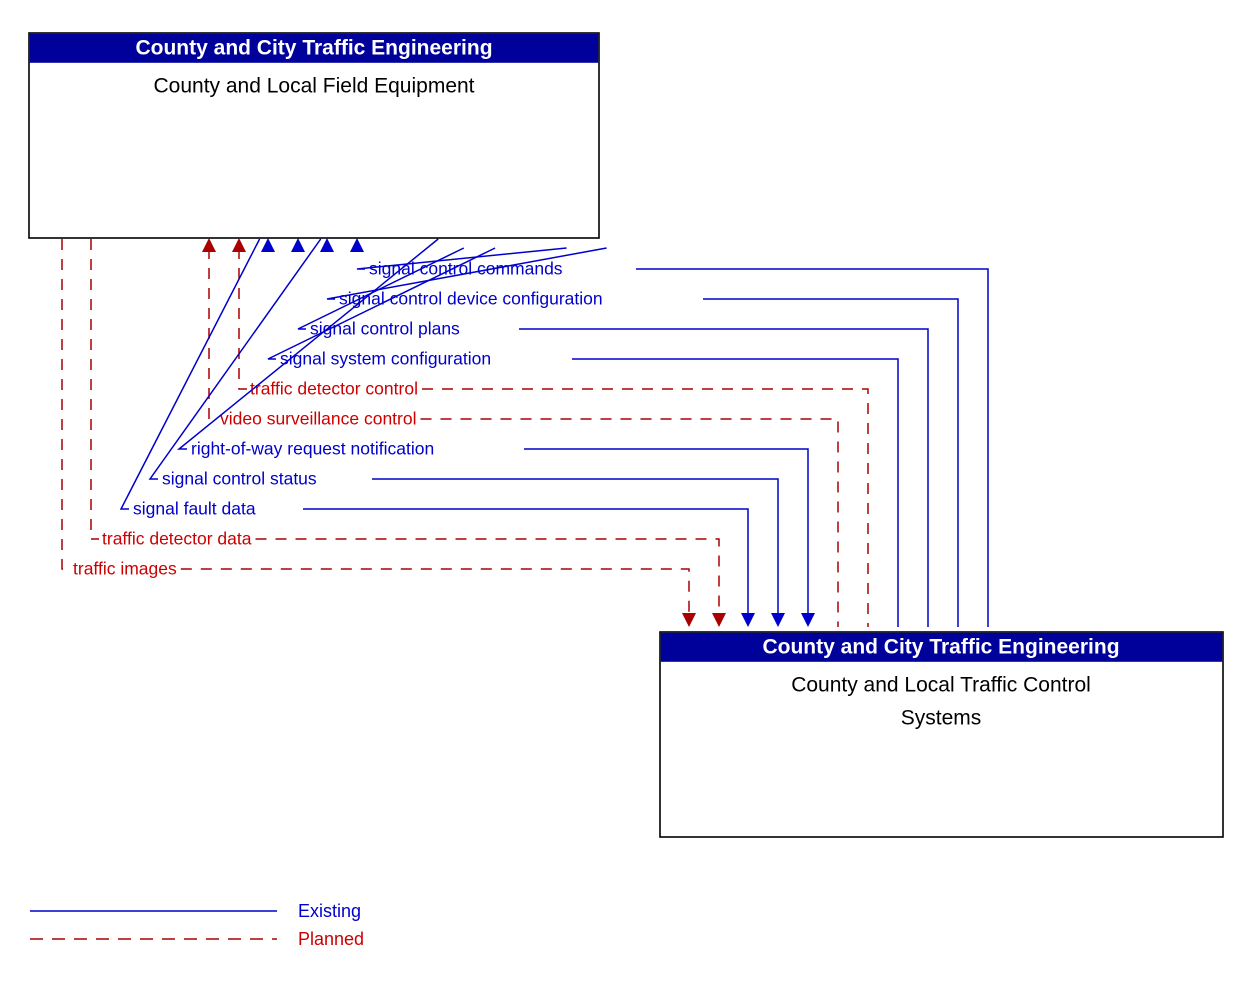  I want to click on flow-traffic-images-path-right, so click(435, 592).